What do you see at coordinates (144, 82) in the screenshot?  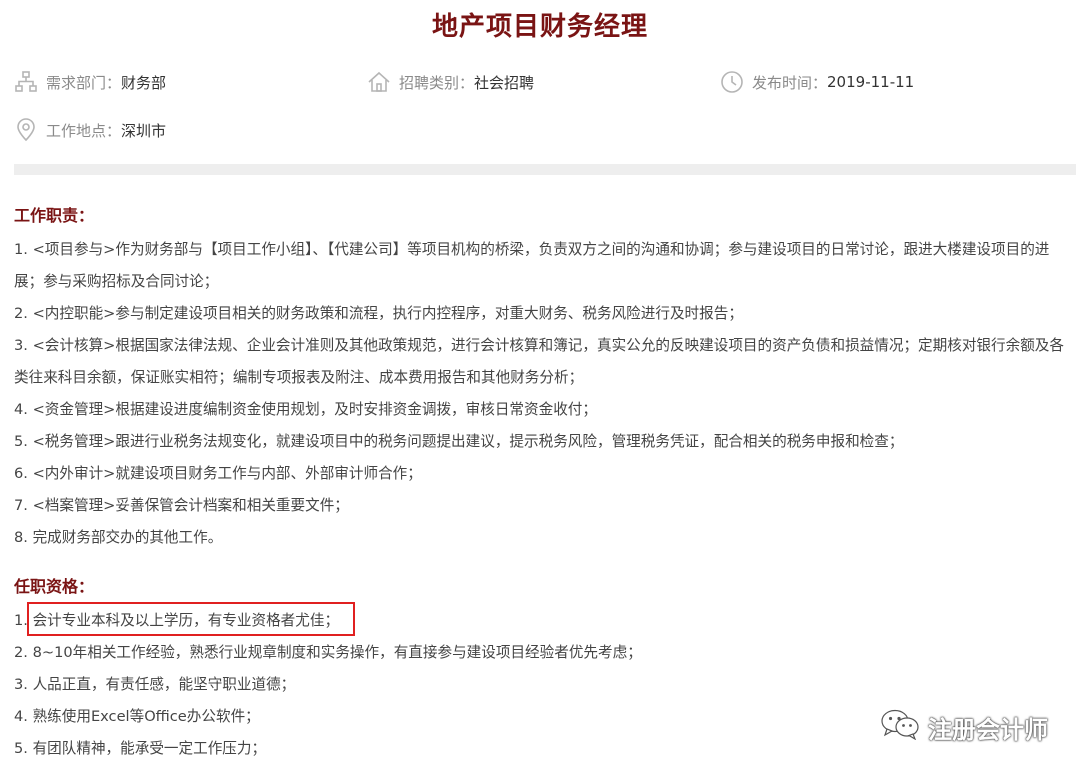 I see `department-value: 财务部` at bounding box center [144, 82].